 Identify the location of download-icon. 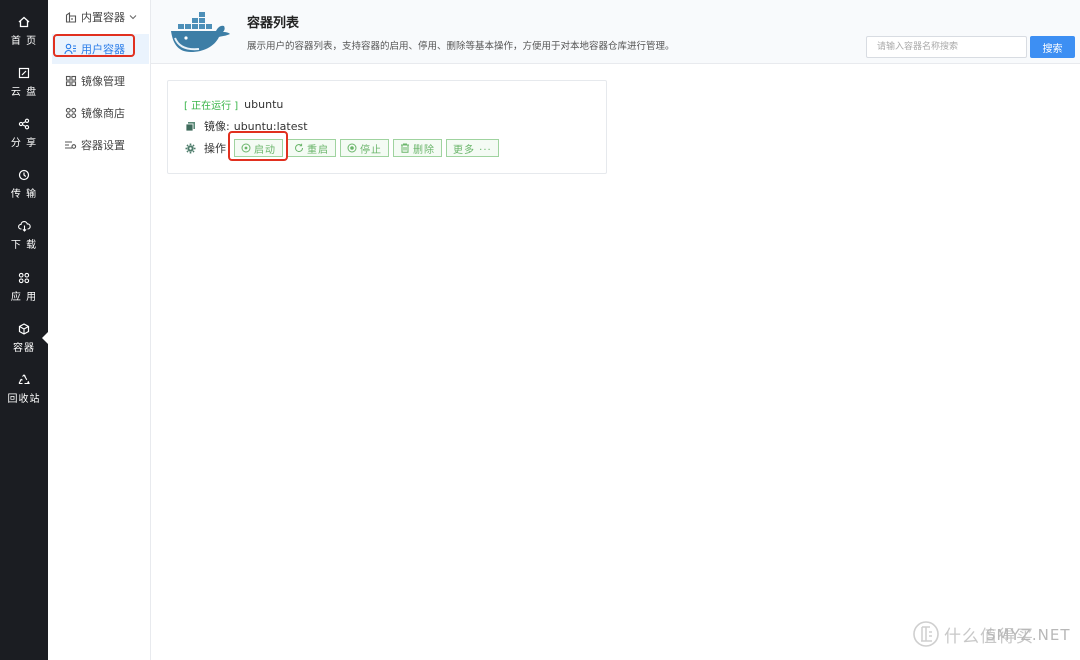
(24, 226).